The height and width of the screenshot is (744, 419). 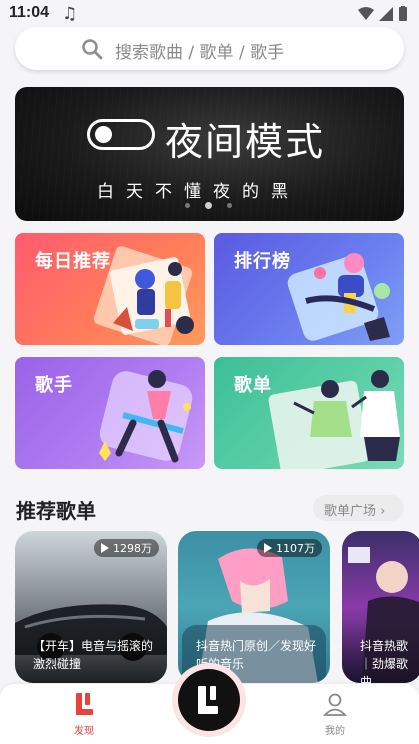 What do you see at coordinates (84, 704) in the screenshot?
I see `discover-icon` at bounding box center [84, 704].